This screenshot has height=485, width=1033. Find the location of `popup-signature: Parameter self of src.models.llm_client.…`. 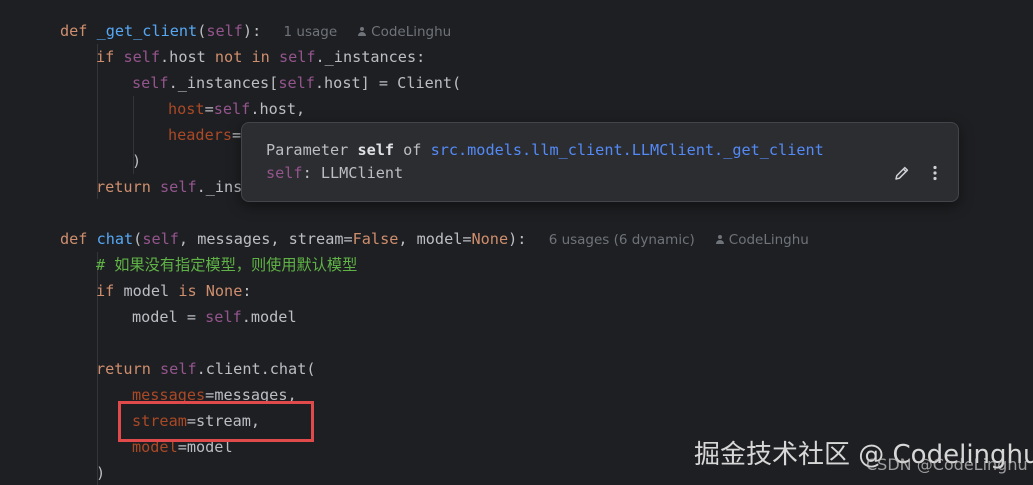

popup-signature: Parameter self of src.models.llm_client.… is located at coordinates (545, 150).